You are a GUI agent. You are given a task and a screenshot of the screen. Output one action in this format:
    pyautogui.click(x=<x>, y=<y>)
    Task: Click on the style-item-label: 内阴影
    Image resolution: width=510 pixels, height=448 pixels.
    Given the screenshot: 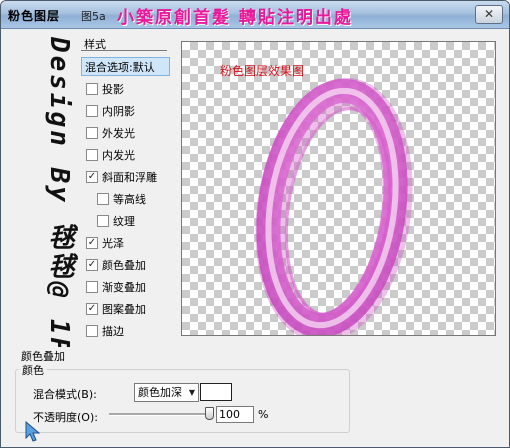 What is the action you would take?
    pyautogui.click(x=118, y=111)
    